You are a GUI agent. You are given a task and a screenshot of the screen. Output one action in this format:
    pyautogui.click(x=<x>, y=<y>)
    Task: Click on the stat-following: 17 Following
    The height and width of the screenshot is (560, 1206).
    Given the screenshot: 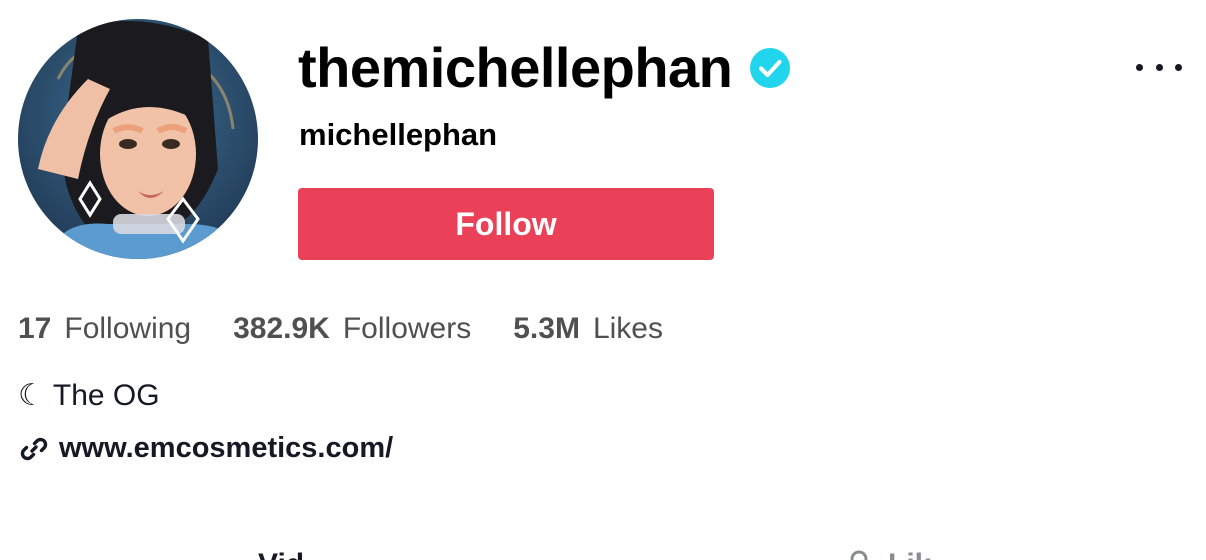 What is the action you would take?
    pyautogui.click(x=104, y=329)
    